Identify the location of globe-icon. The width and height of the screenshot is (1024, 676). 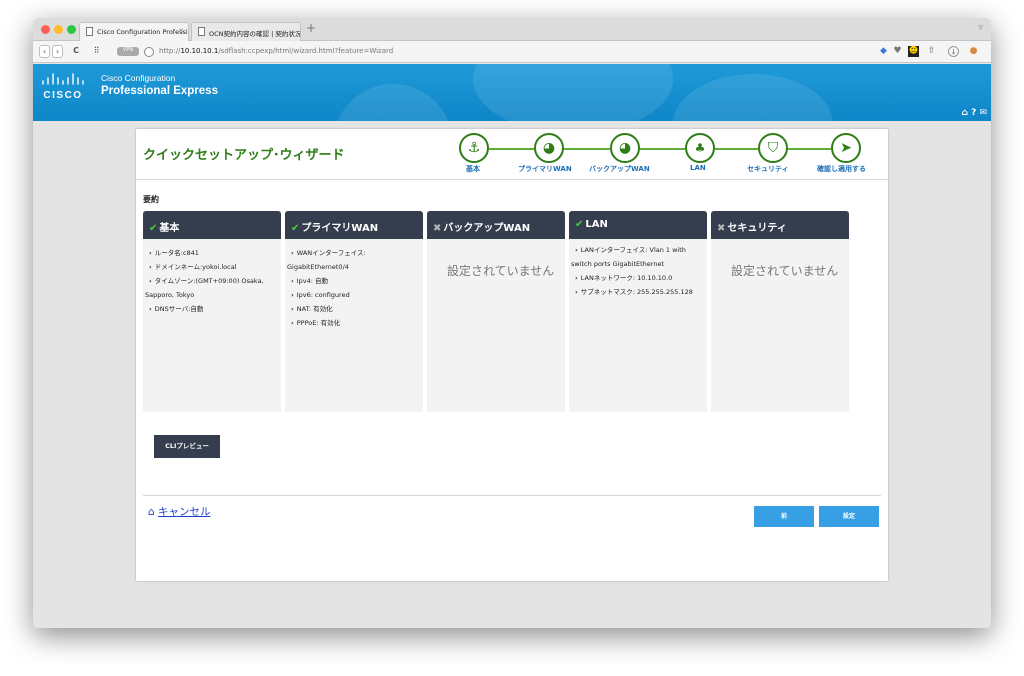
(149, 52).